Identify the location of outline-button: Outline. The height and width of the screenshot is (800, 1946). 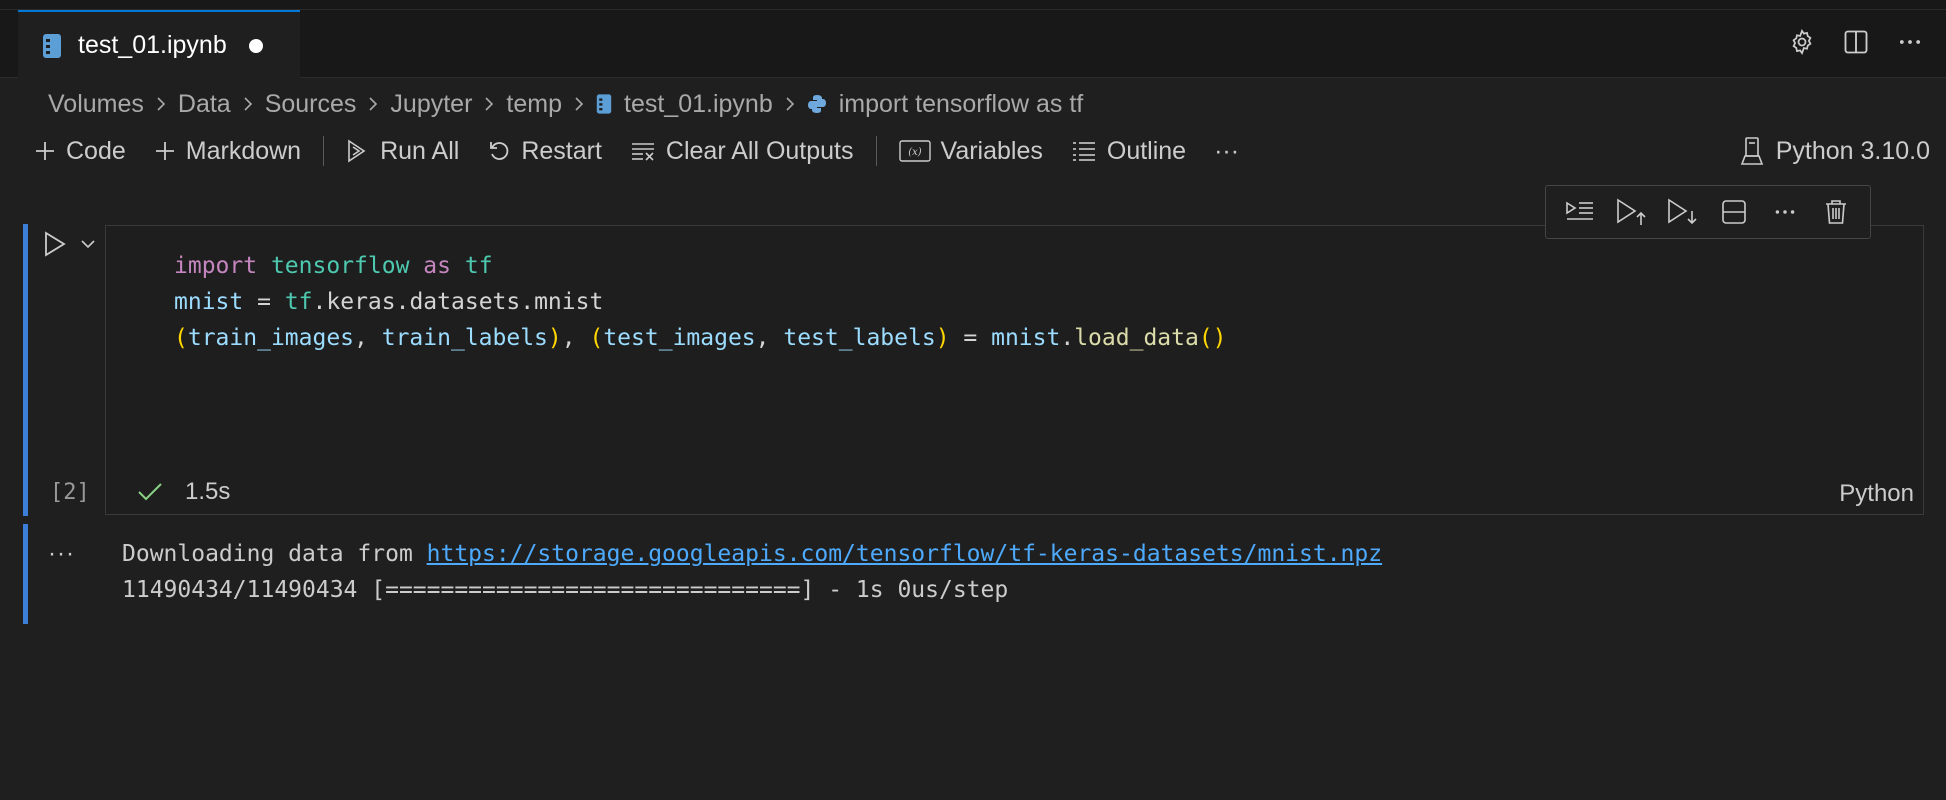
(1128, 151).